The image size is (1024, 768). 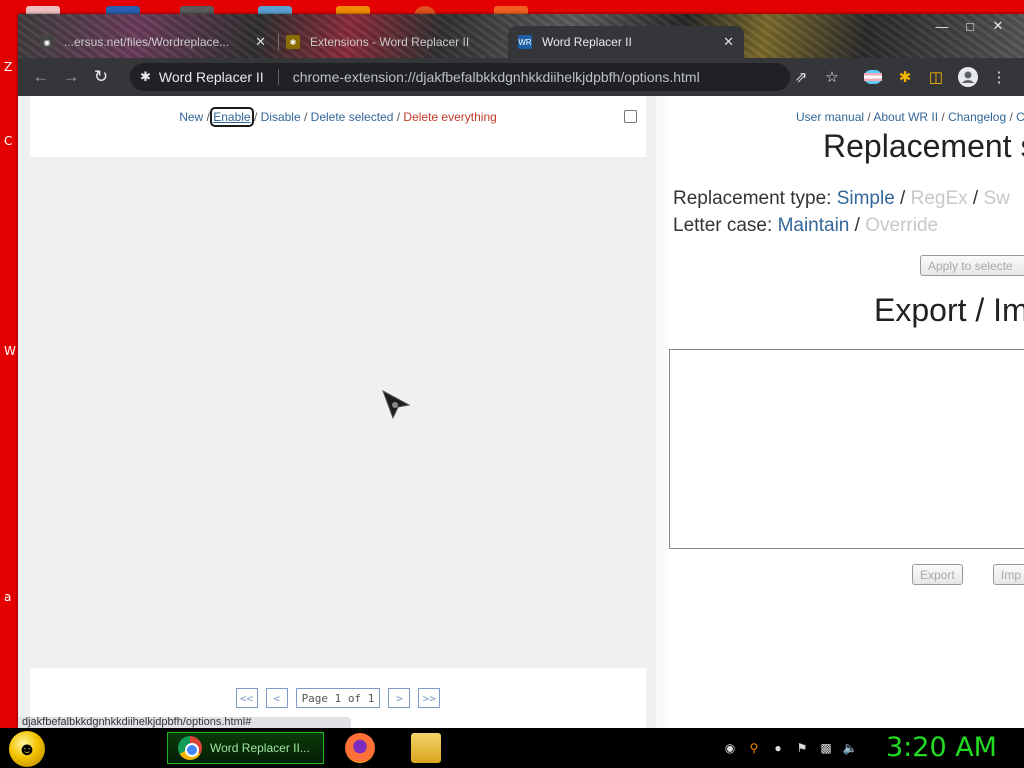 What do you see at coordinates (866, 198) in the screenshot?
I see `simple-option: Simple` at bounding box center [866, 198].